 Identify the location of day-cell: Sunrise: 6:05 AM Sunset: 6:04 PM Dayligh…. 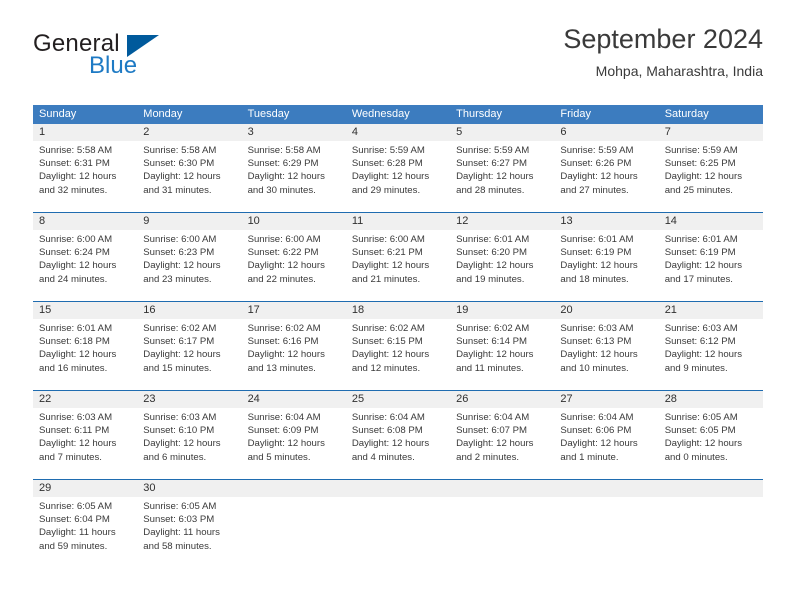
(85, 531).